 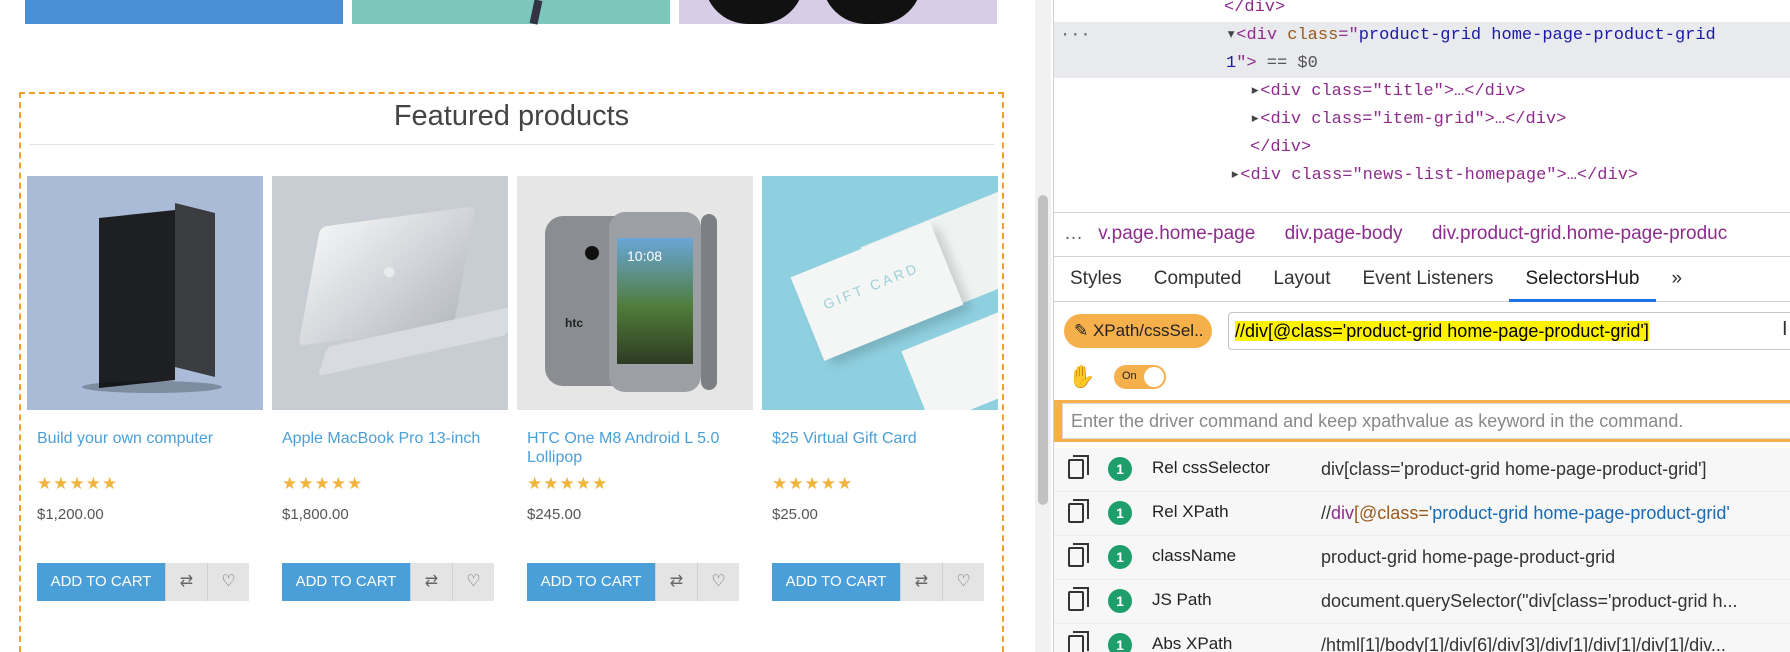 What do you see at coordinates (390, 293) in the screenshot?
I see `product-image: ●` at bounding box center [390, 293].